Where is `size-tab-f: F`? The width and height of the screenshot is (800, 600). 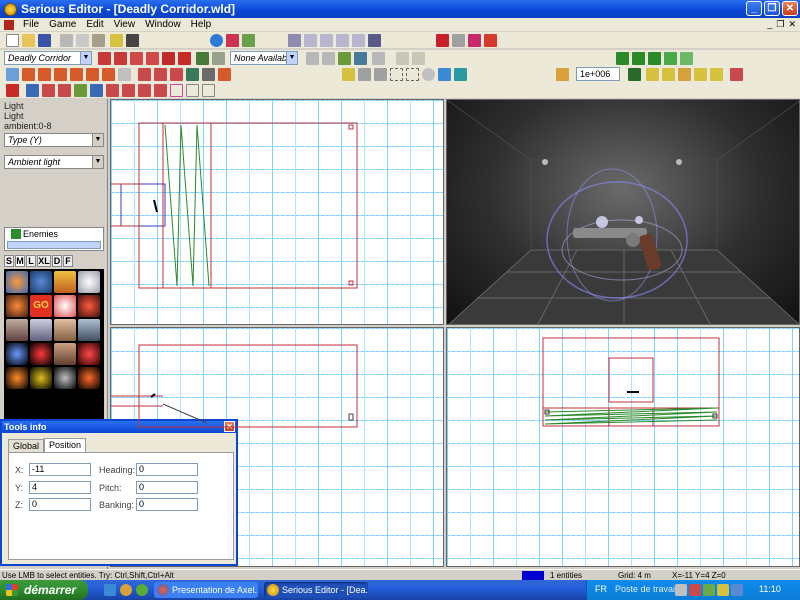 size-tab-f: F is located at coordinates (68, 261).